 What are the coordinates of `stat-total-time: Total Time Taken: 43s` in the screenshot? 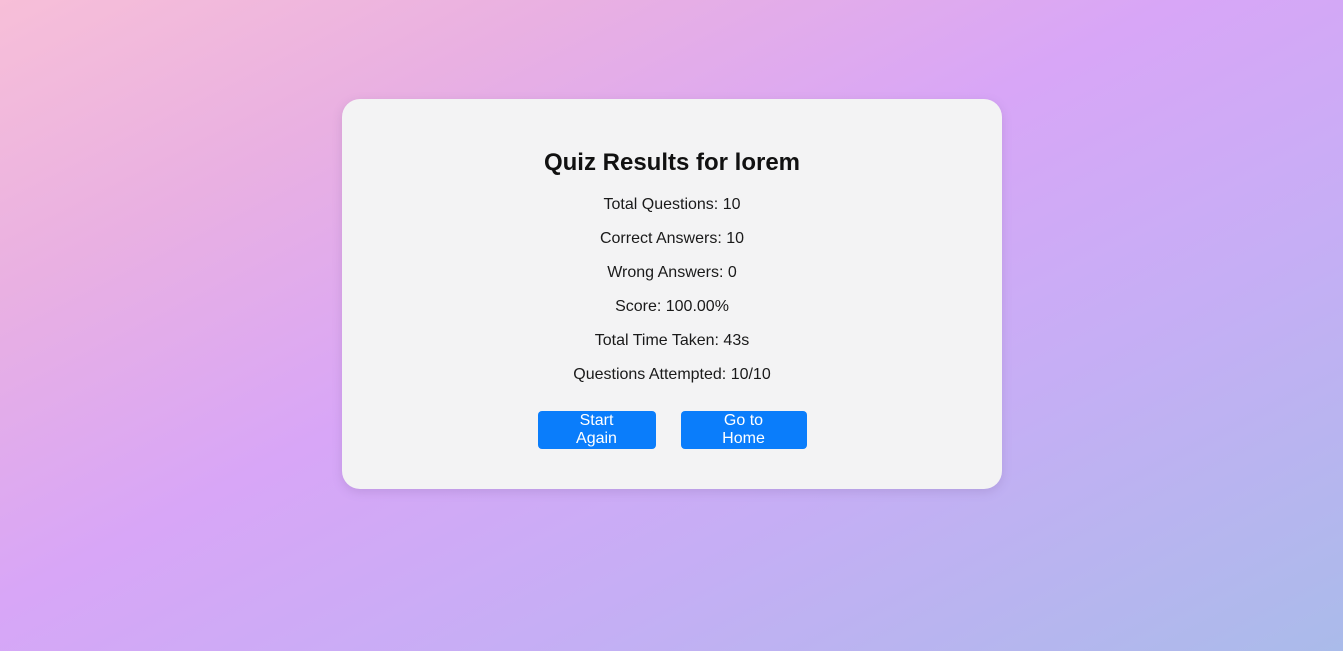 It's located at (672, 340).